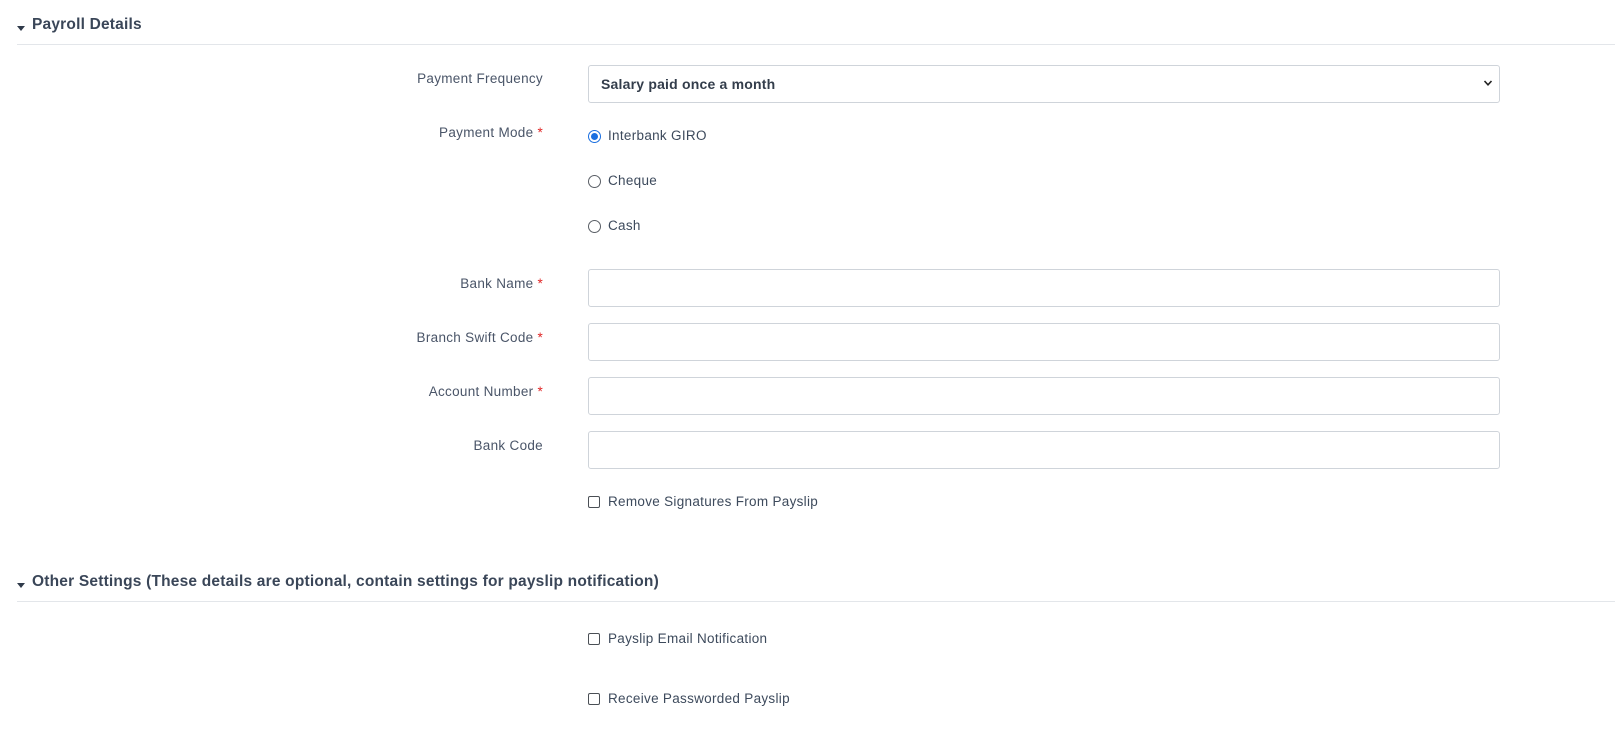 This screenshot has height=733, width=1615. What do you see at coordinates (501, 283) in the screenshot?
I see `bank-name-label: Bank Name *` at bounding box center [501, 283].